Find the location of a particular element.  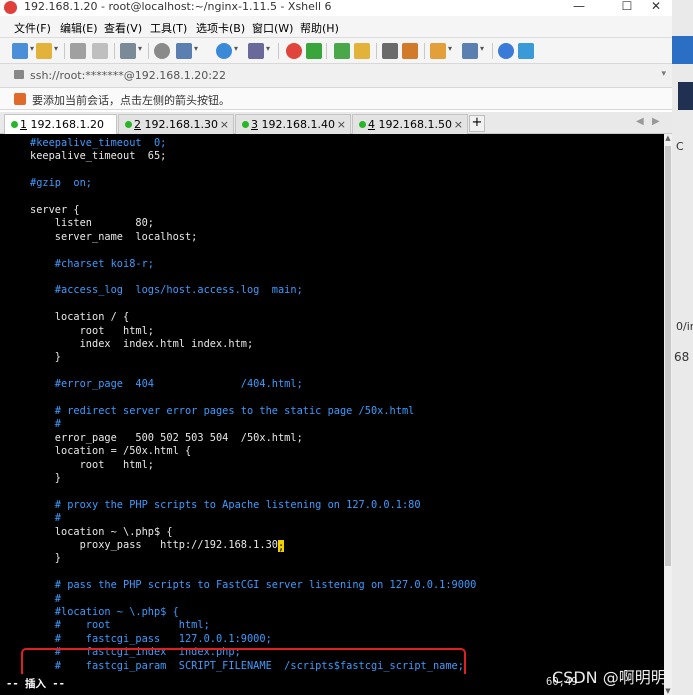

menu-tabs: 选项卡(B) is located at coordinates (220, 28).